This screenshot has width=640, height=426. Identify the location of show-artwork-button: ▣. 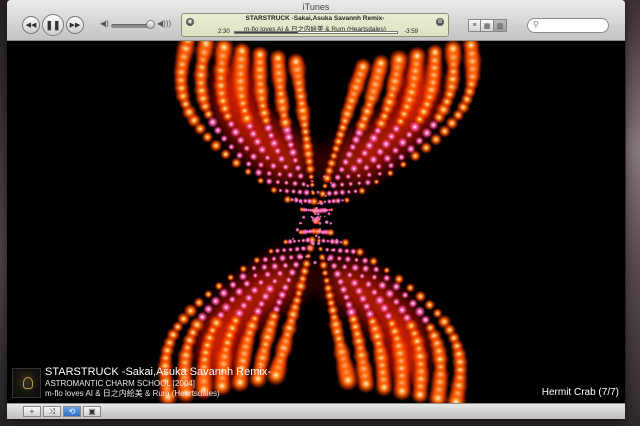
(92, 411).